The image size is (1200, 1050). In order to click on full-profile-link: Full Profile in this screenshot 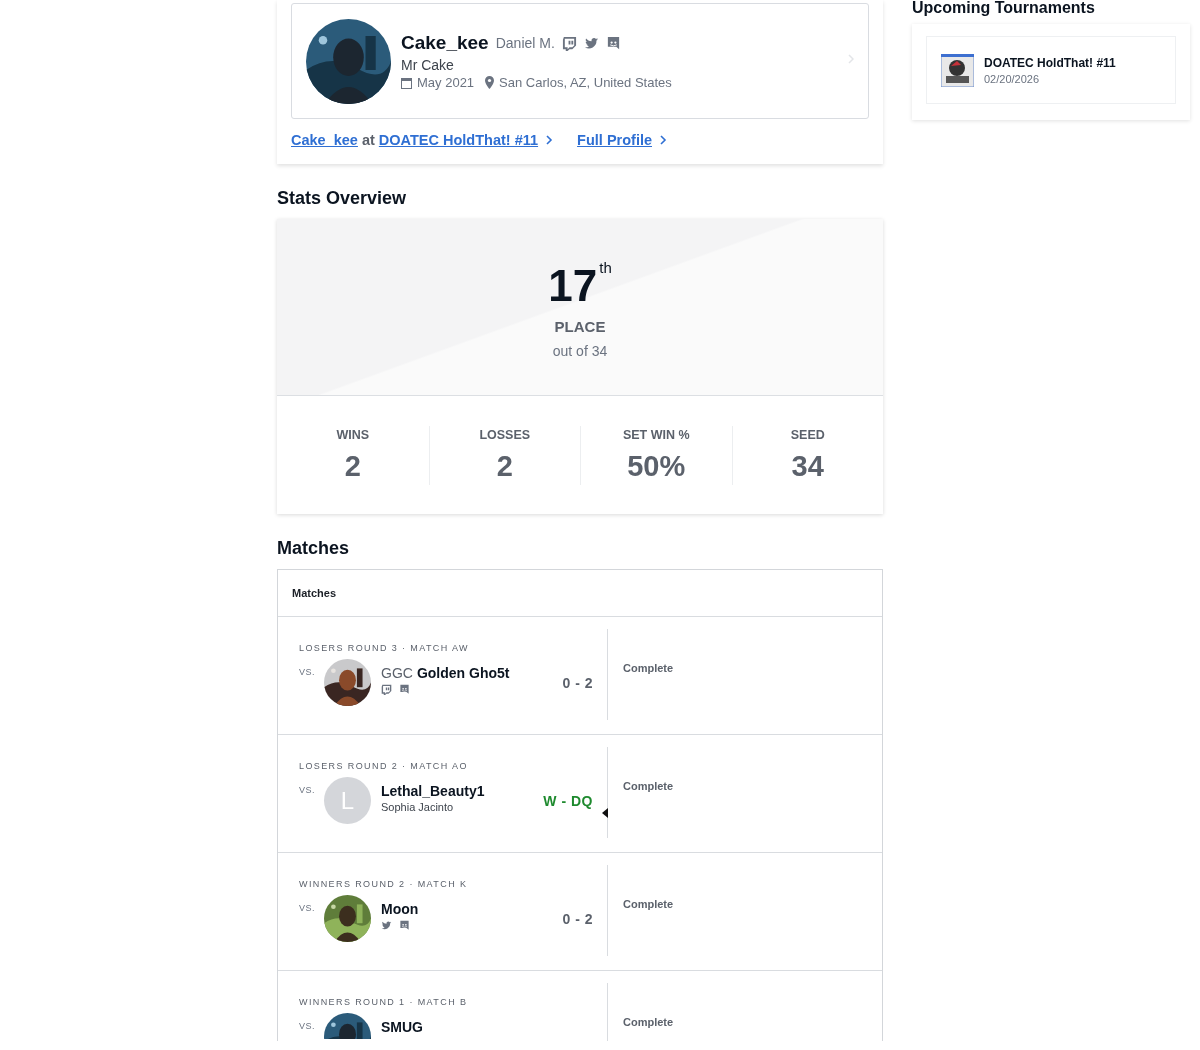, I will do `click(614, 140)`.